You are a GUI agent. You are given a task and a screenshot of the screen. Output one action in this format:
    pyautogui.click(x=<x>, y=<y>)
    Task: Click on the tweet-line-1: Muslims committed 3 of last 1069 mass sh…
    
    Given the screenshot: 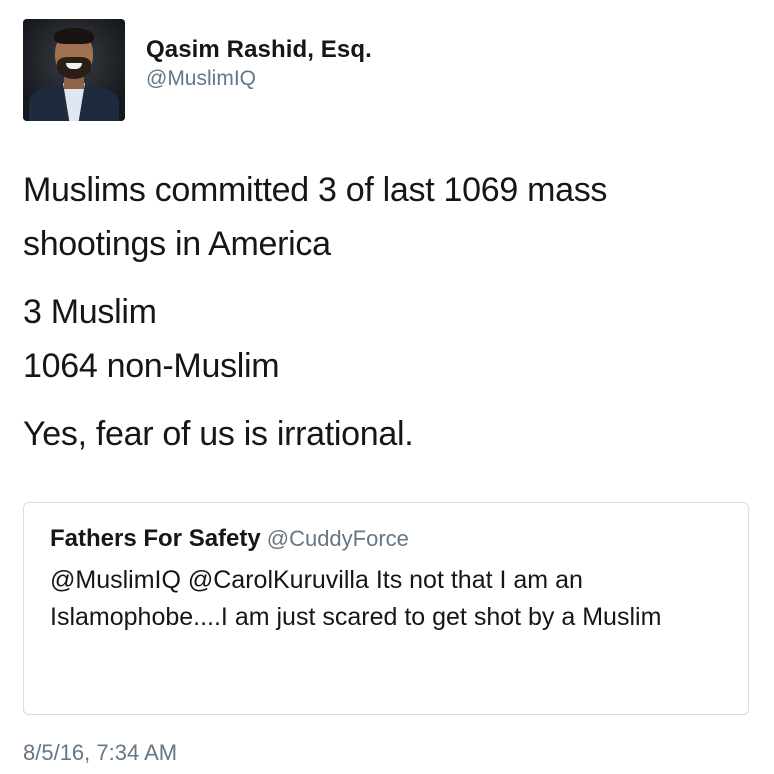 What is the action you would take?
    pyautogui.click(x=315, y=217)
    